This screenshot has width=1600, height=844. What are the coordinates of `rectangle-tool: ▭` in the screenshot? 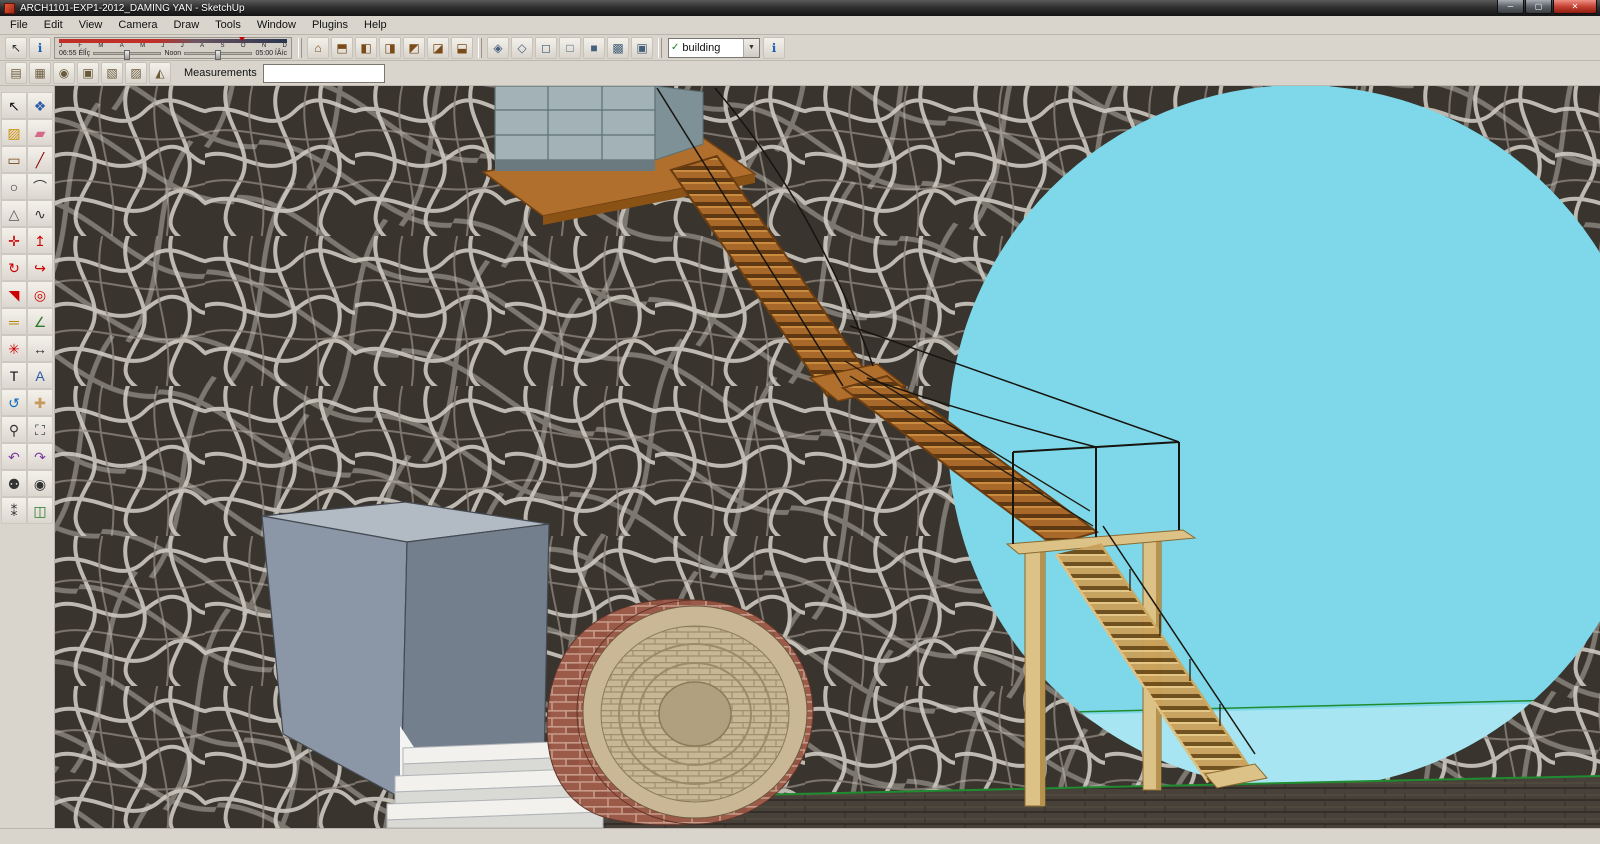 It's located at (14, 159).